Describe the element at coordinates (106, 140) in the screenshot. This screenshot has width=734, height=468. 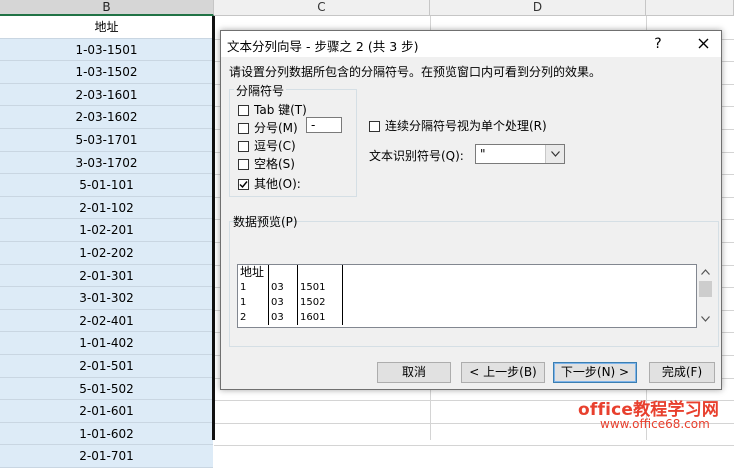
I see `table-cell: 5-03-1701` at that location.